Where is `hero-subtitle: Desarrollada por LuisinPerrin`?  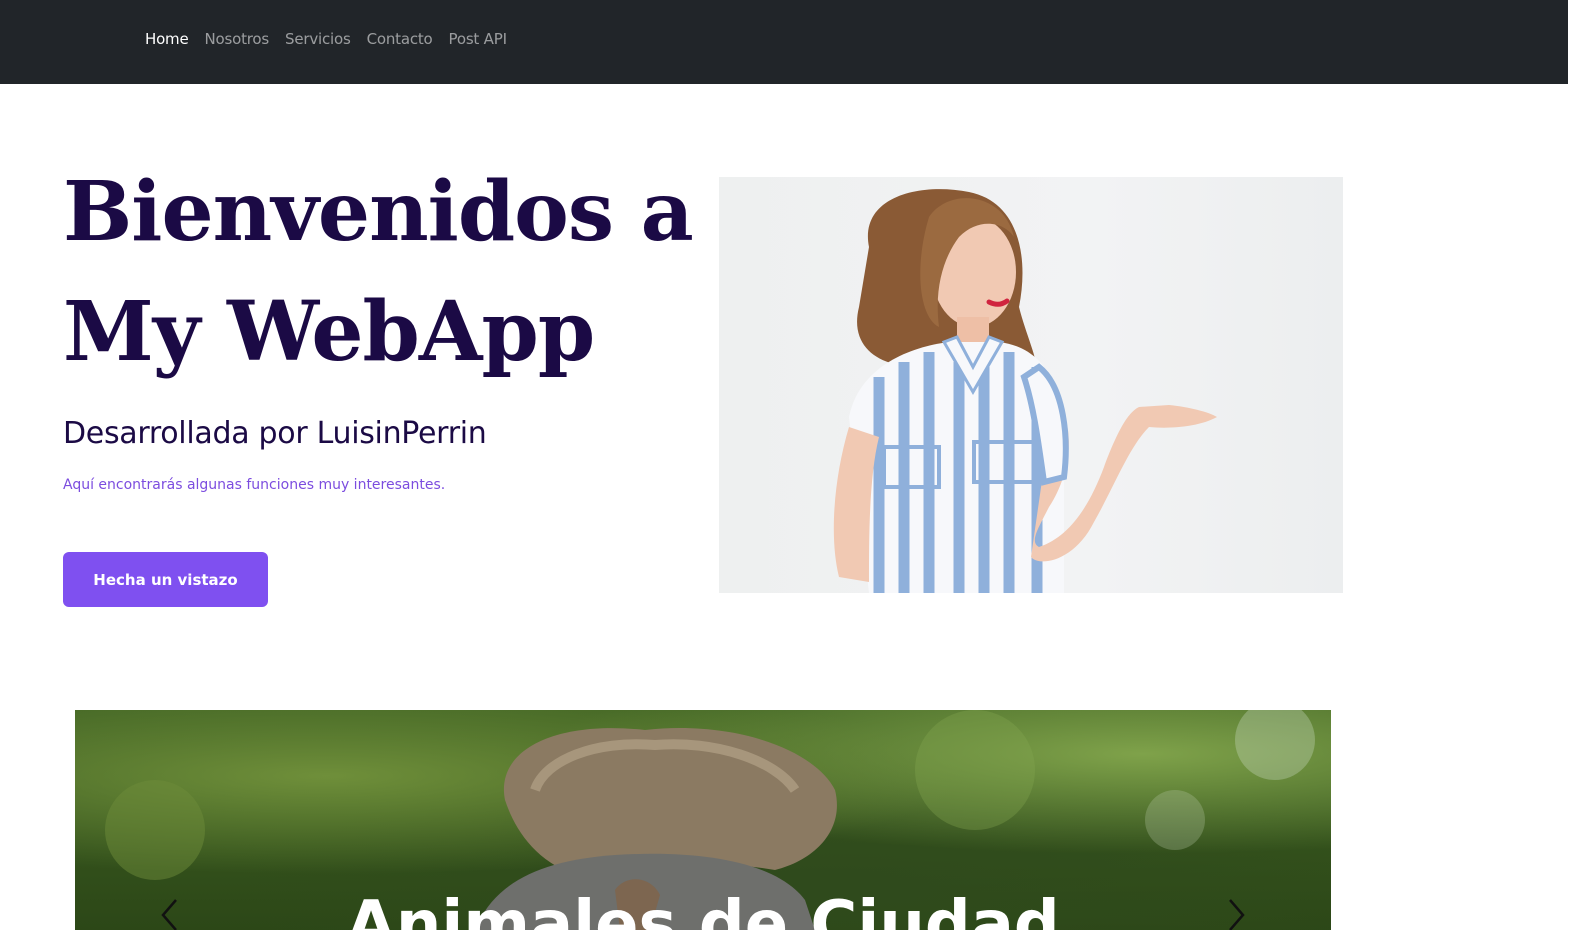
hero-subtitle: Desarrollada por LuisinPerrin is located at coordinates (275, 433).